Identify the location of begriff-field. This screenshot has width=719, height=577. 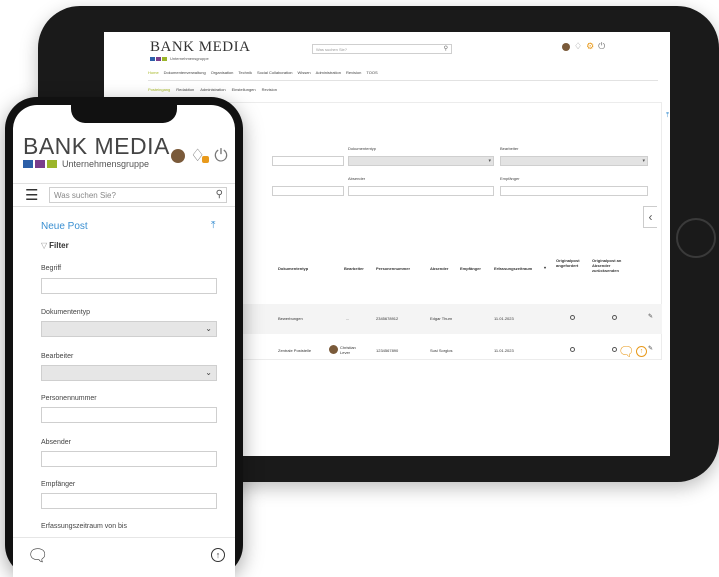
(129, 286).